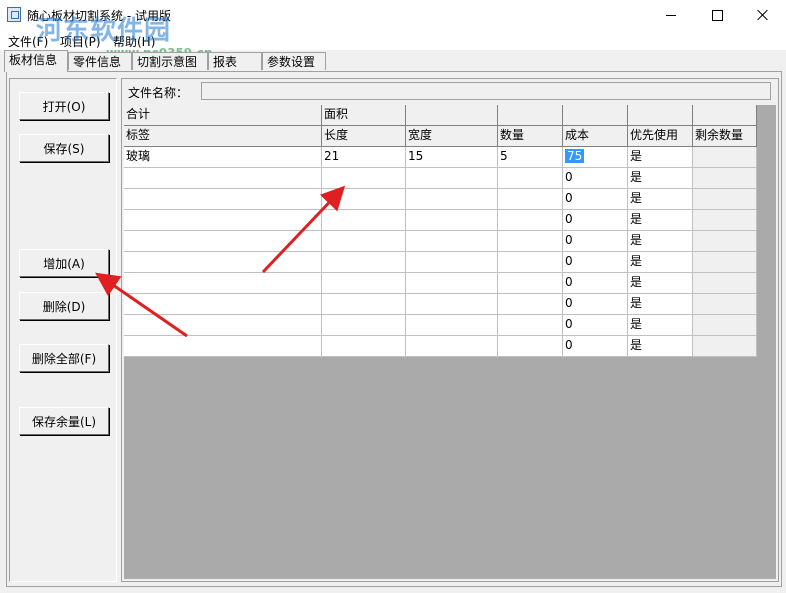 The width and height of the screenshot is (786, 593). What do you see at coordinates (36, 61) in the screenshot?
I see `tab-board-info: 板材信息` at bounding box center [36, 61].